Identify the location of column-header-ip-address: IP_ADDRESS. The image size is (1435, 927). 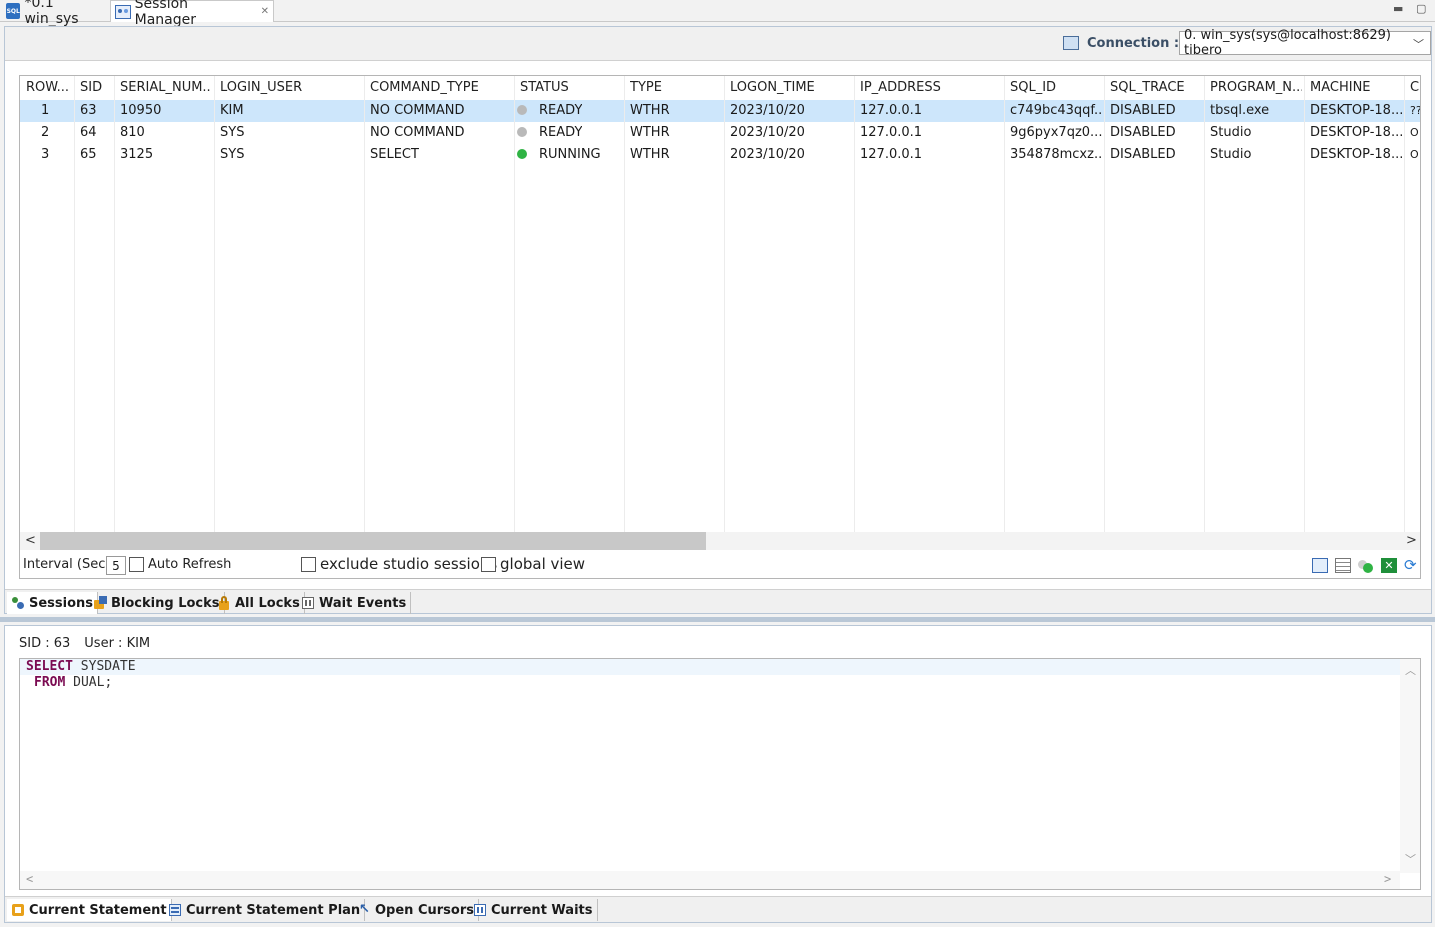
(930, 90).